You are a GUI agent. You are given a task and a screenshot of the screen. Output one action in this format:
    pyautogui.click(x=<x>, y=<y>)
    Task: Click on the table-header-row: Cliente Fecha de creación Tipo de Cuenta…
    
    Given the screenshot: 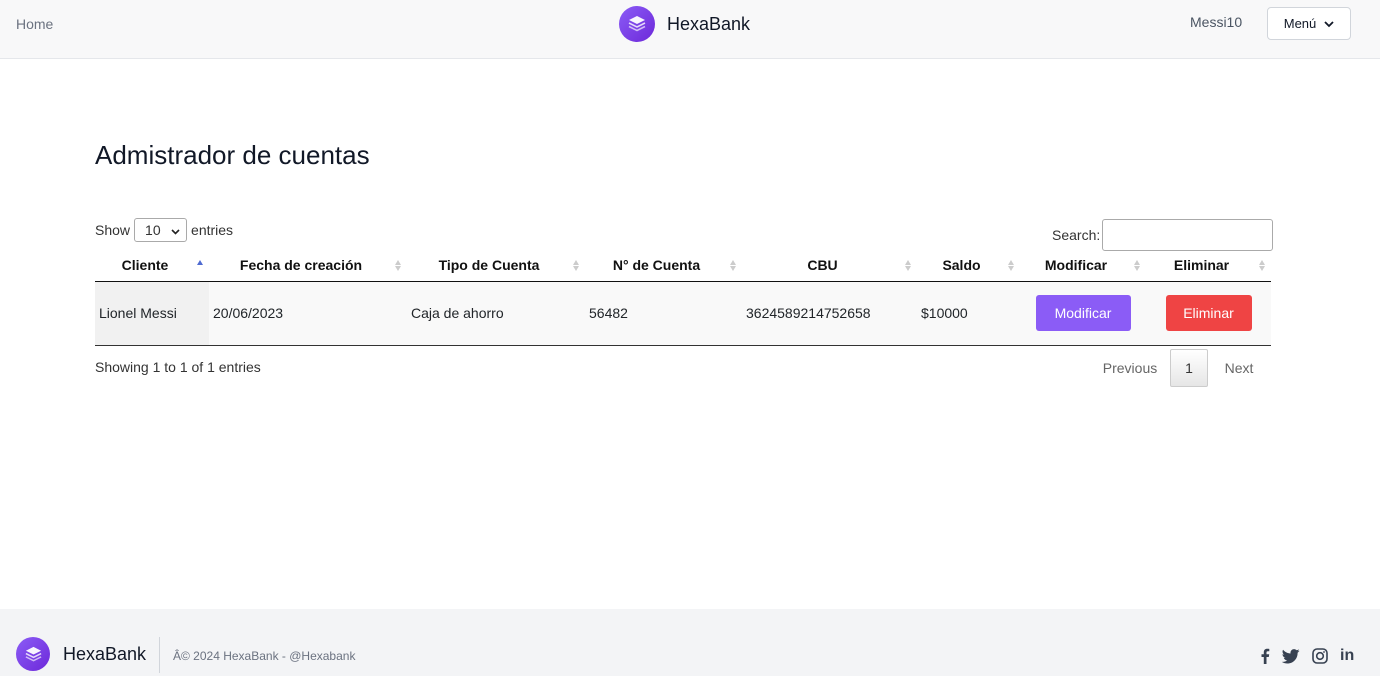 What is the action you would take?
    pyautogui.click(x=683, y=266)
    